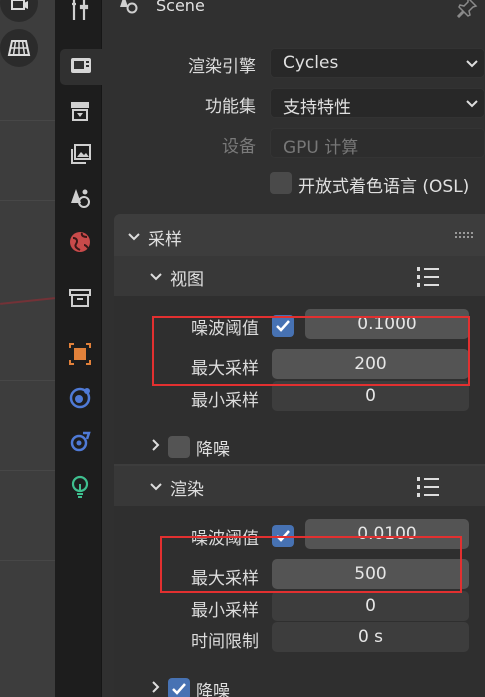 Image resolution: width=485 pixels, height=697 pixels. I want to click on r-noise-threshold-value: 0.0100, so click(387, 534).